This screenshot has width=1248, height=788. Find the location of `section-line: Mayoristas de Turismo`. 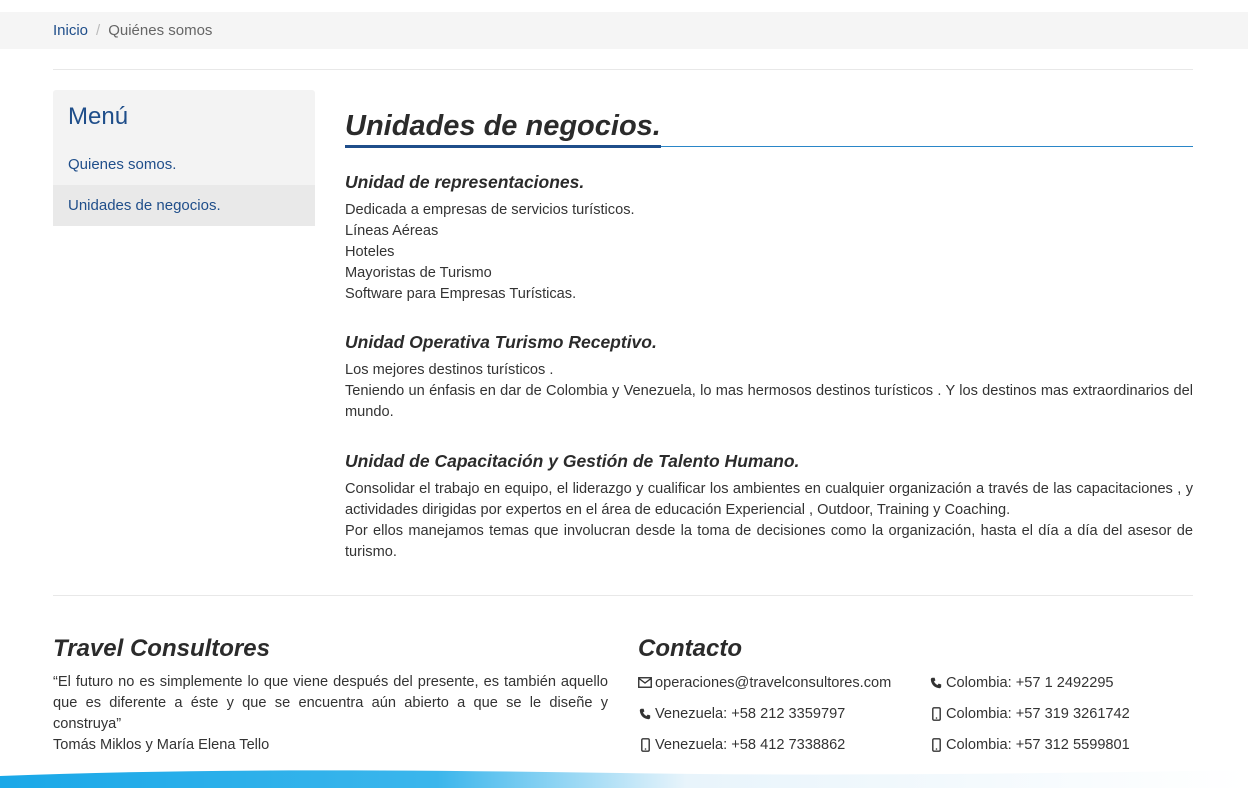

section-line: Mayoristas de Turismo is located at coordinates (418, 273).